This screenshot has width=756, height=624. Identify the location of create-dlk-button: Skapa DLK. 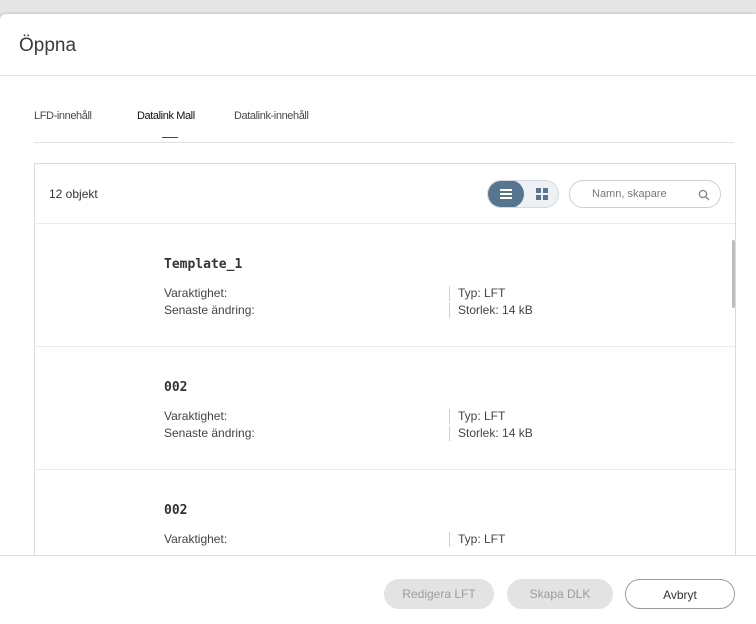
(560, 594).